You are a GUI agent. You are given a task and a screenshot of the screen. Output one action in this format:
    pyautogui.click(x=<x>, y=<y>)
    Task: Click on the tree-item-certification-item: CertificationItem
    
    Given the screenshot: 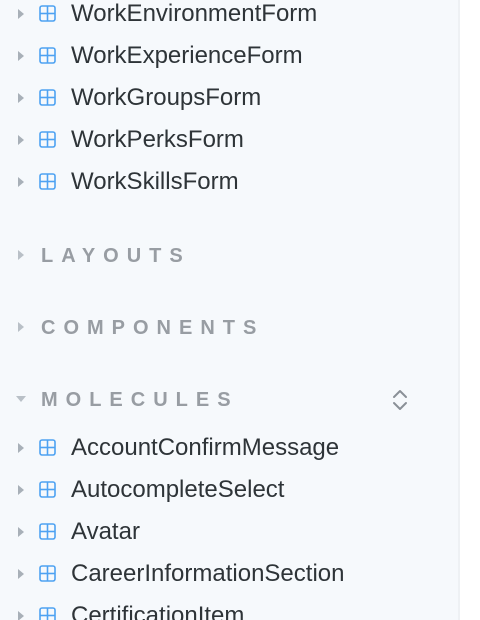 What is the action you would take?
    pyautogui.click(x=229, y=608)
    